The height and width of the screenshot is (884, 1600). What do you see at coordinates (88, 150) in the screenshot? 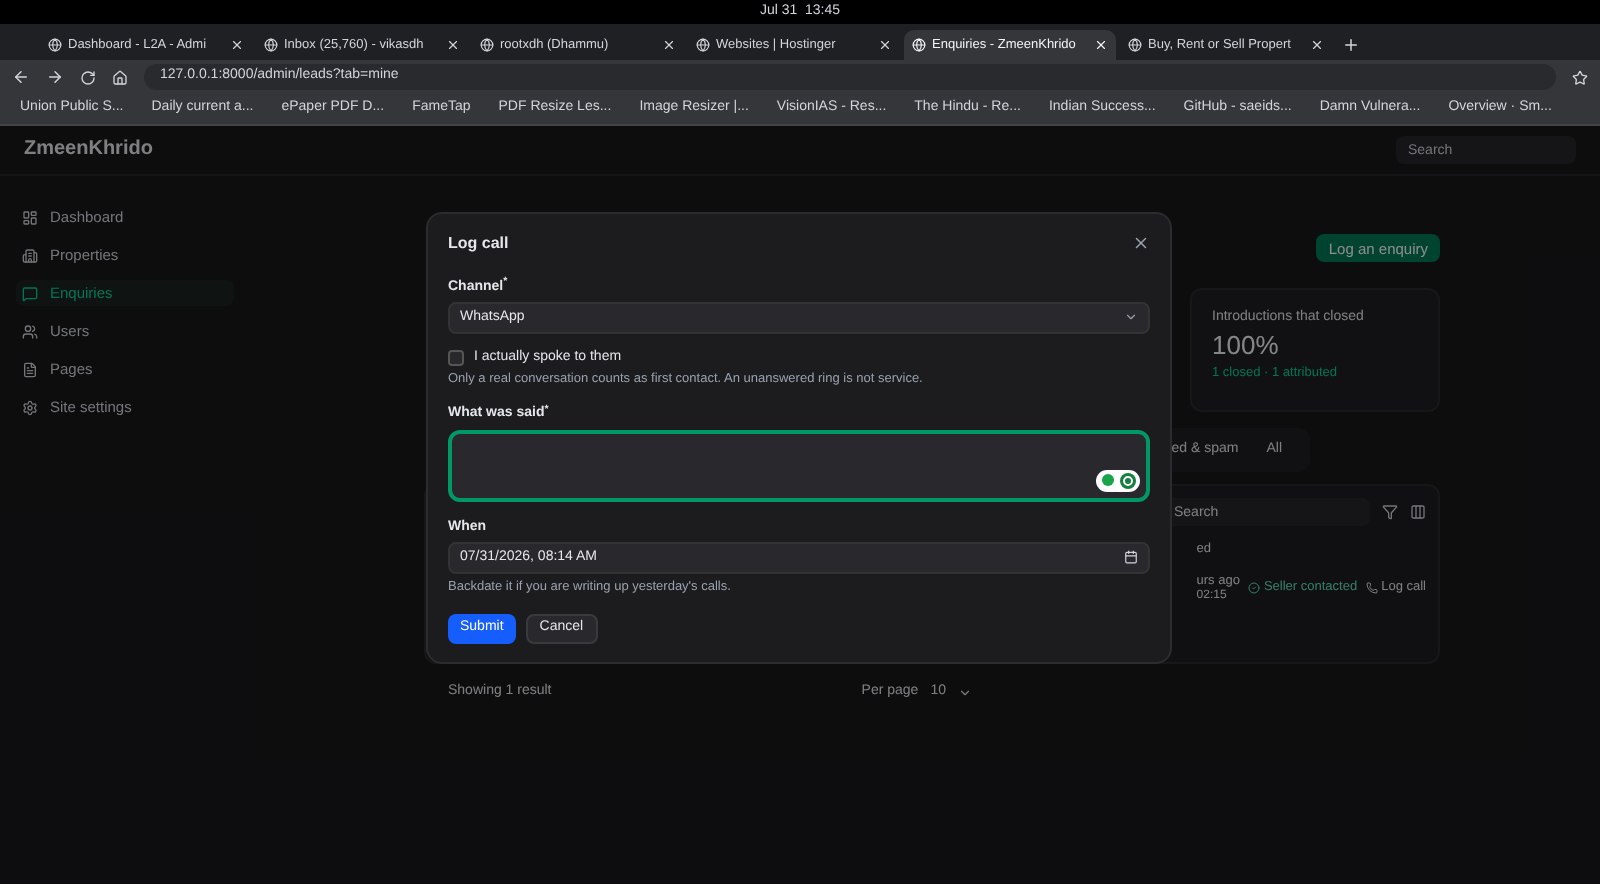
I see `brand-name: ZmeenKhrido` at bounding box center [88, 150].